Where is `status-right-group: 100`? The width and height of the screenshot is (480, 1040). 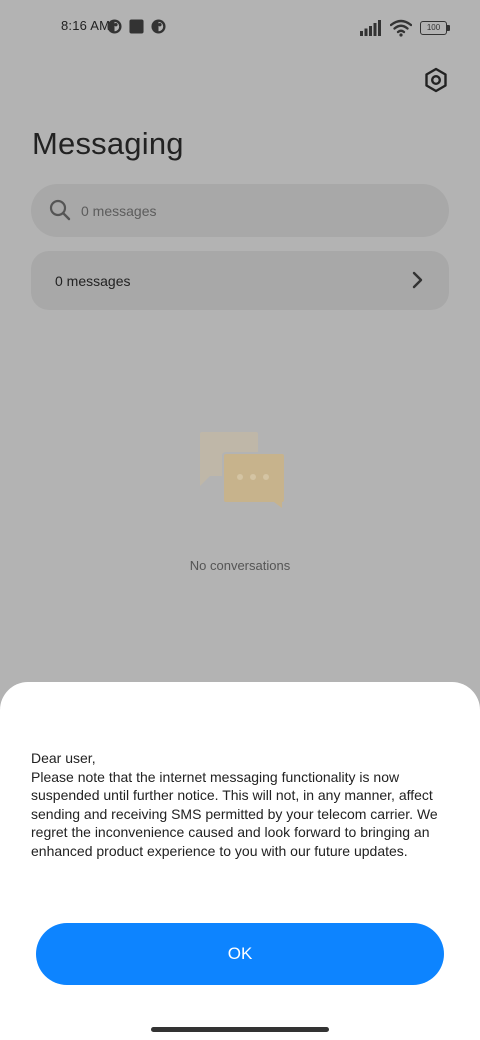
status-right-group: 100 is located at coordinates (405, 28).